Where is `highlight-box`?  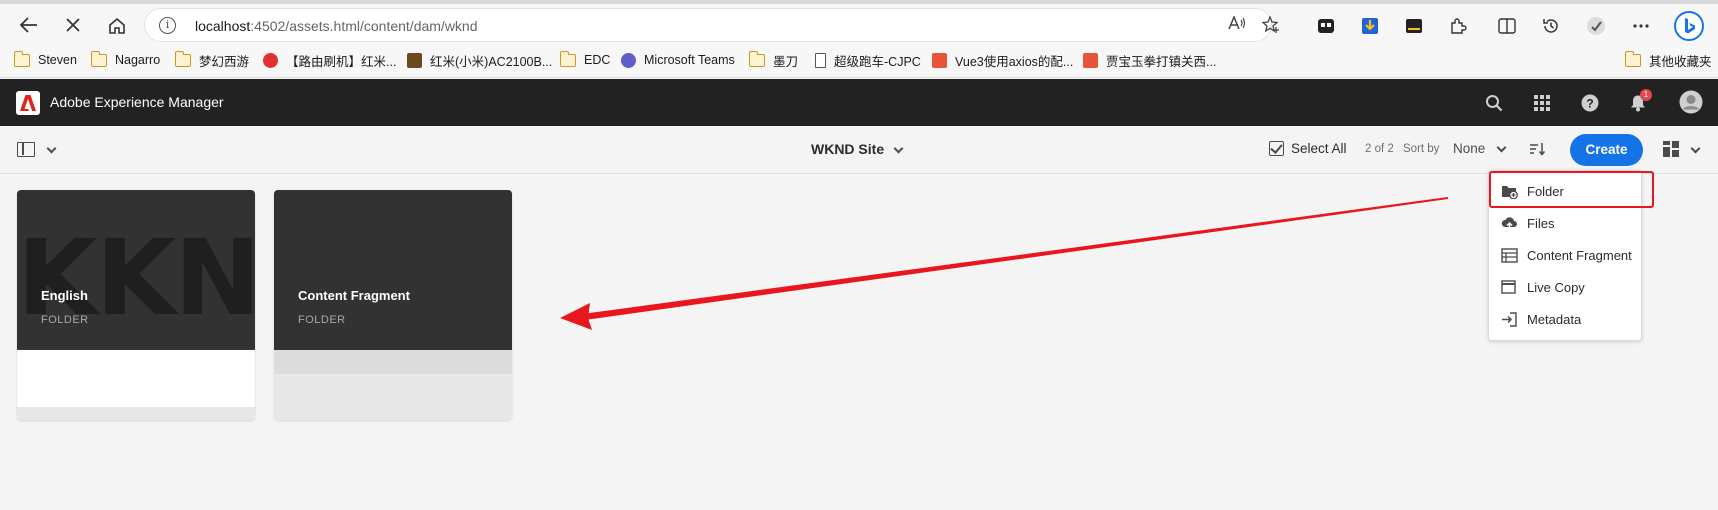
highlight-box is located at coordinates (1571, 189).